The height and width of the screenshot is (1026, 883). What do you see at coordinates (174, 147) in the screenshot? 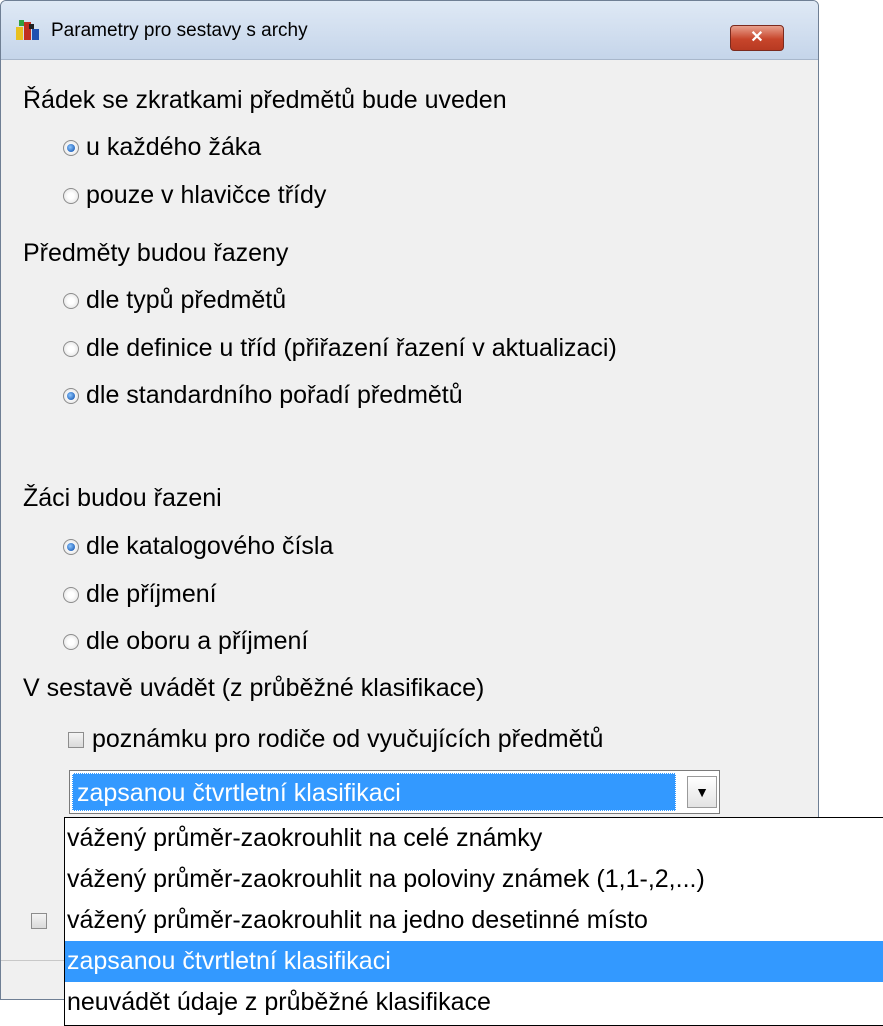
I see `radio-label: u každého žáka` at bounding box center [174, 147].